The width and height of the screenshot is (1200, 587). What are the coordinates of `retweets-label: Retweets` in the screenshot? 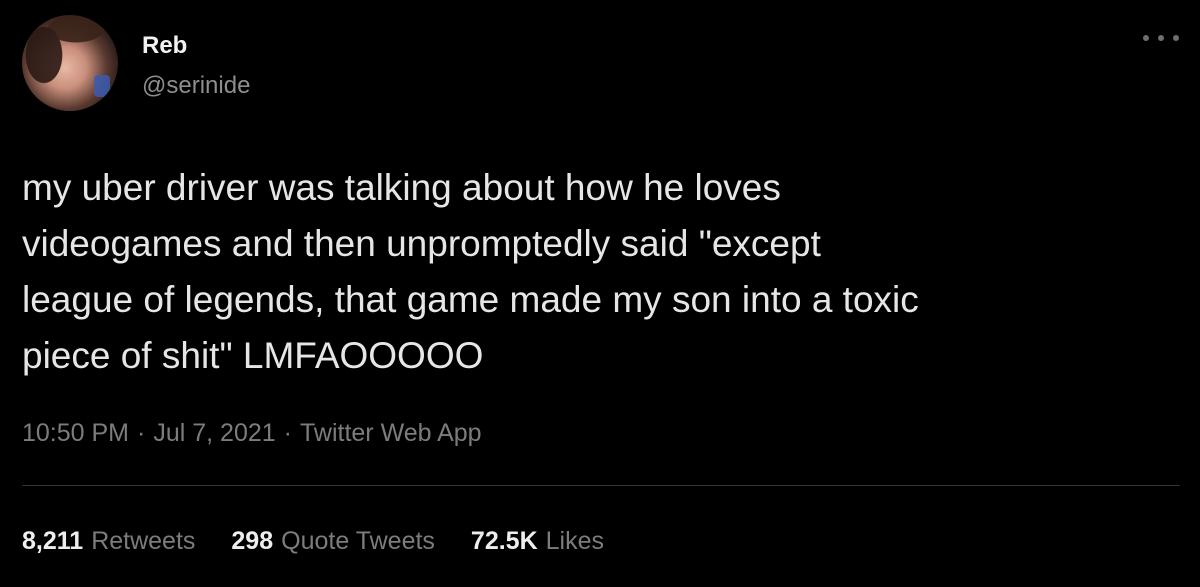 It's located at (143, 541).